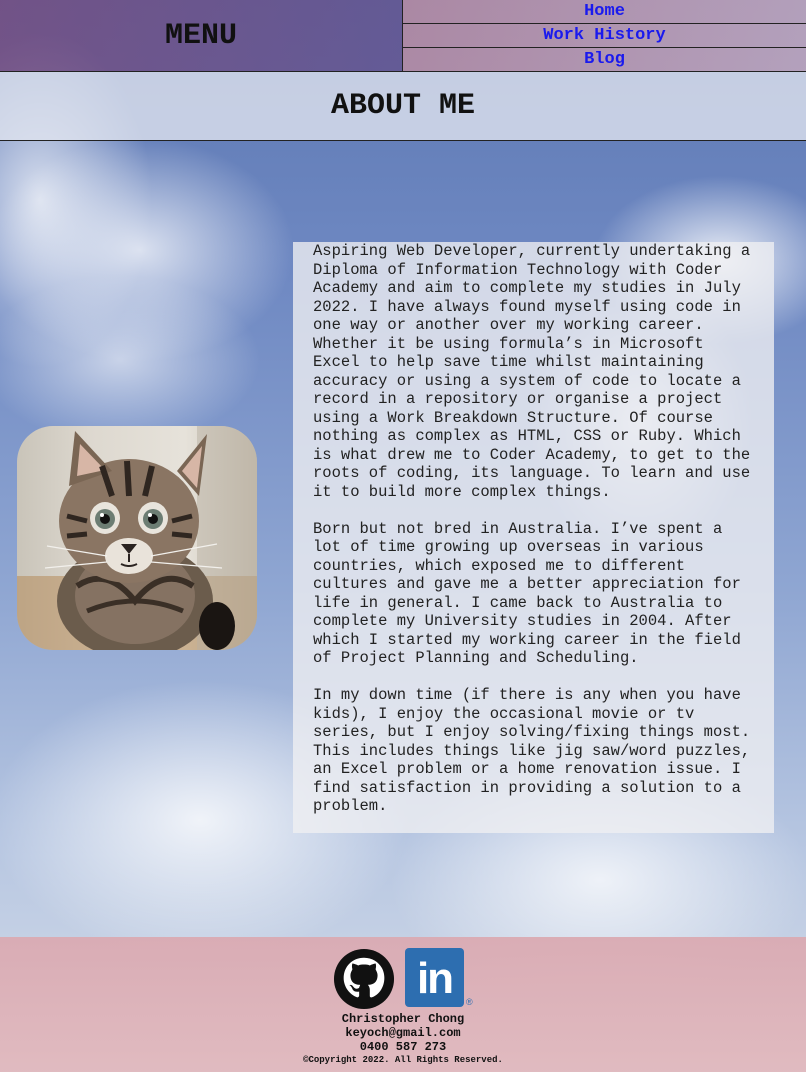 This screenshot has width=806, height=1072. I want to click on page-title: ABOUT ME, so click(403, 106).